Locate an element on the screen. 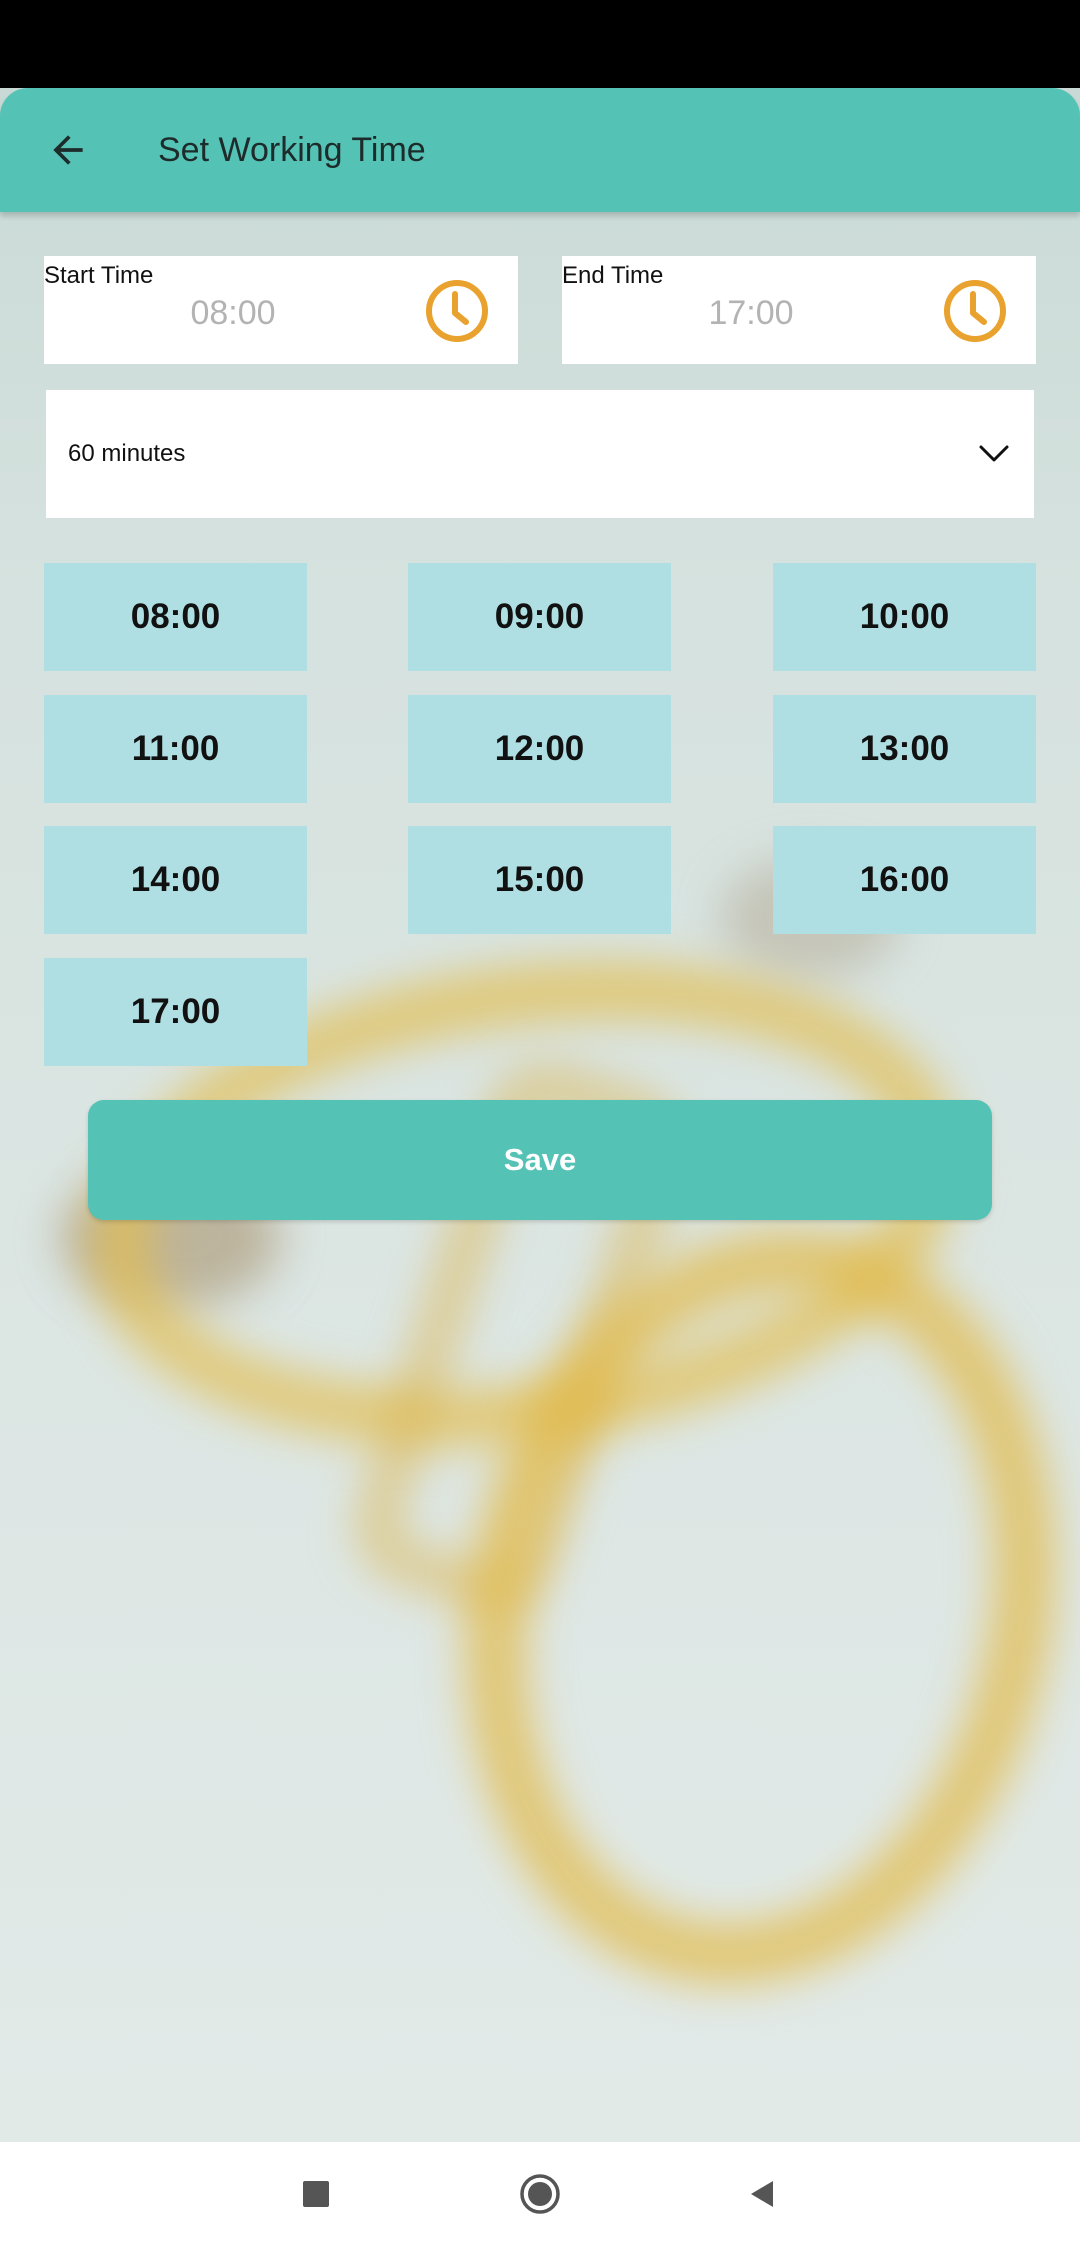  time-slot-button: 12:00 is located at coordinates (539, 749).